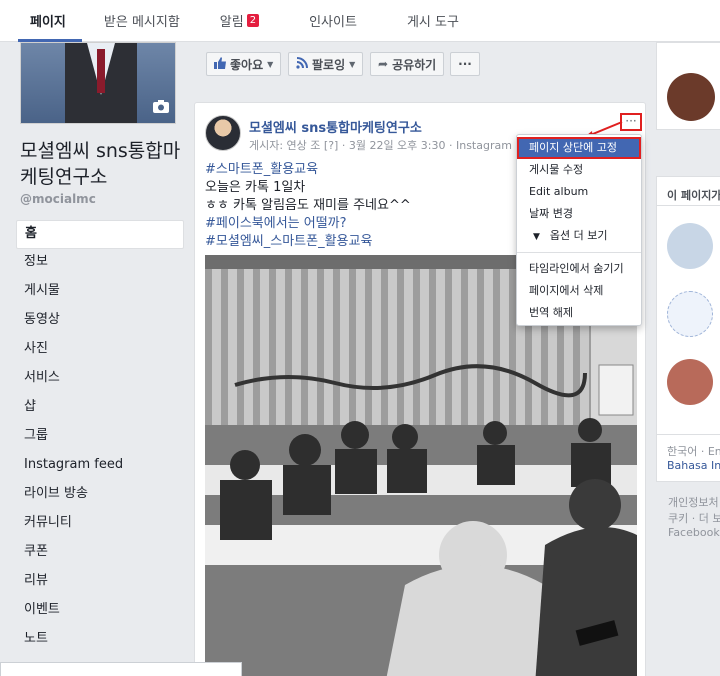 The height and width of the screenshot is (676, 720). I want to click on tab-notifications-label: 알림, so click(231, 22).